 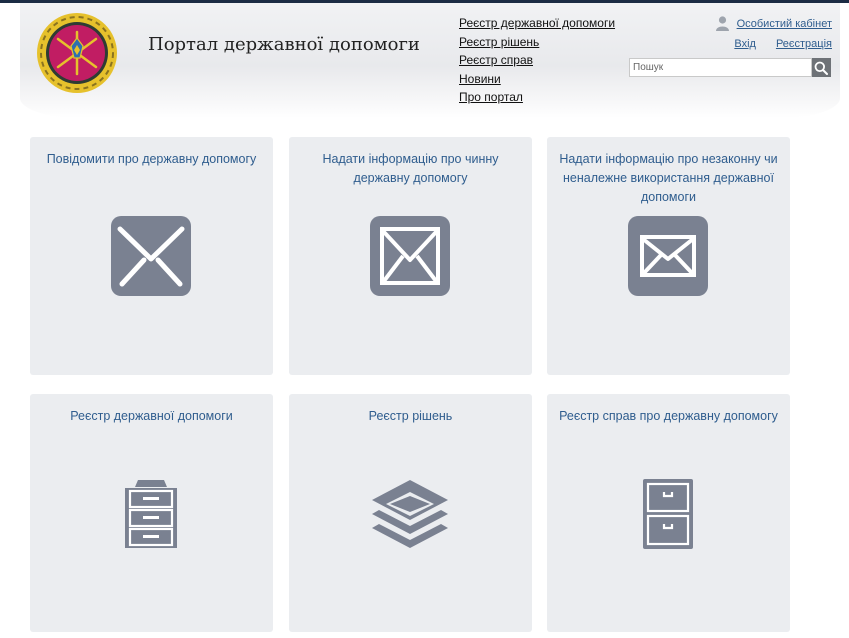 I want to click on layers-icon, so click(x=410, y=514).